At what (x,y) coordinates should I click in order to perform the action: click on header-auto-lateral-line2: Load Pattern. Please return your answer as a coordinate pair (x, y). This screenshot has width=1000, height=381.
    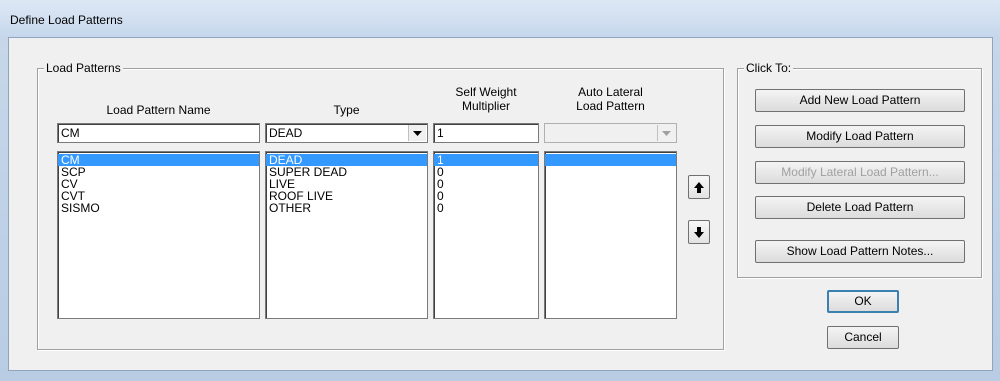
    Looking at the image, I should click on (610, 106).